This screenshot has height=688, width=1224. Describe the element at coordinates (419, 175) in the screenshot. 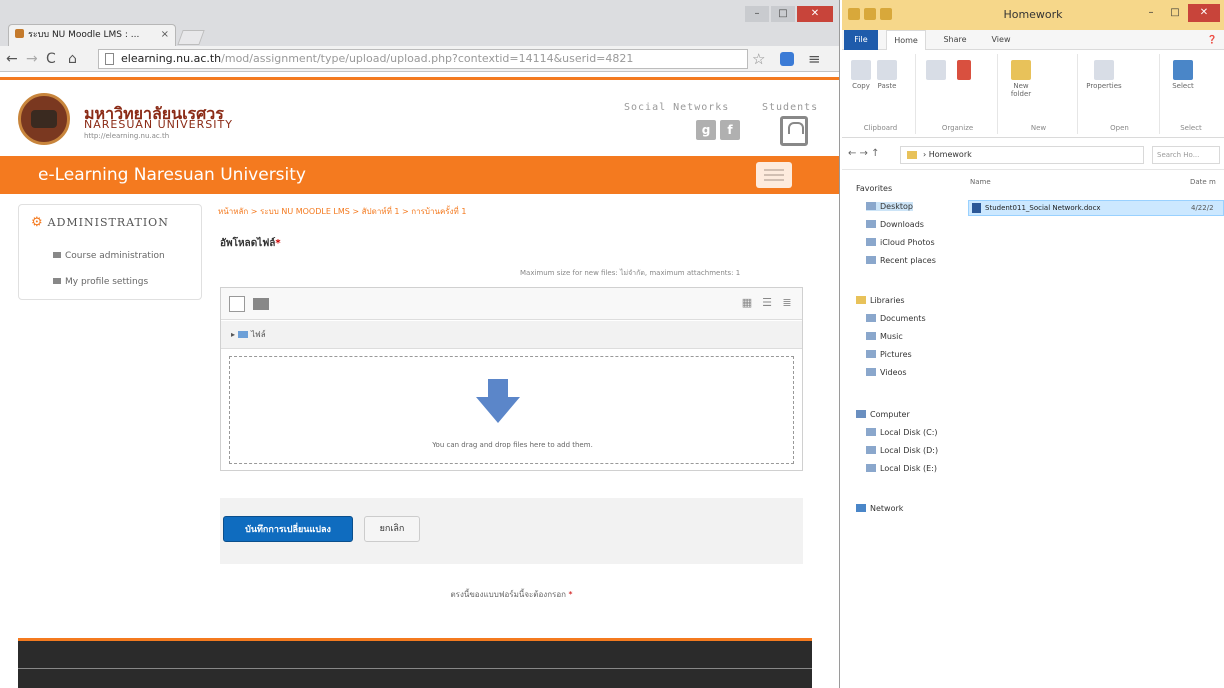

I see `site-banner: e-Learning Naresuan University` at that location.